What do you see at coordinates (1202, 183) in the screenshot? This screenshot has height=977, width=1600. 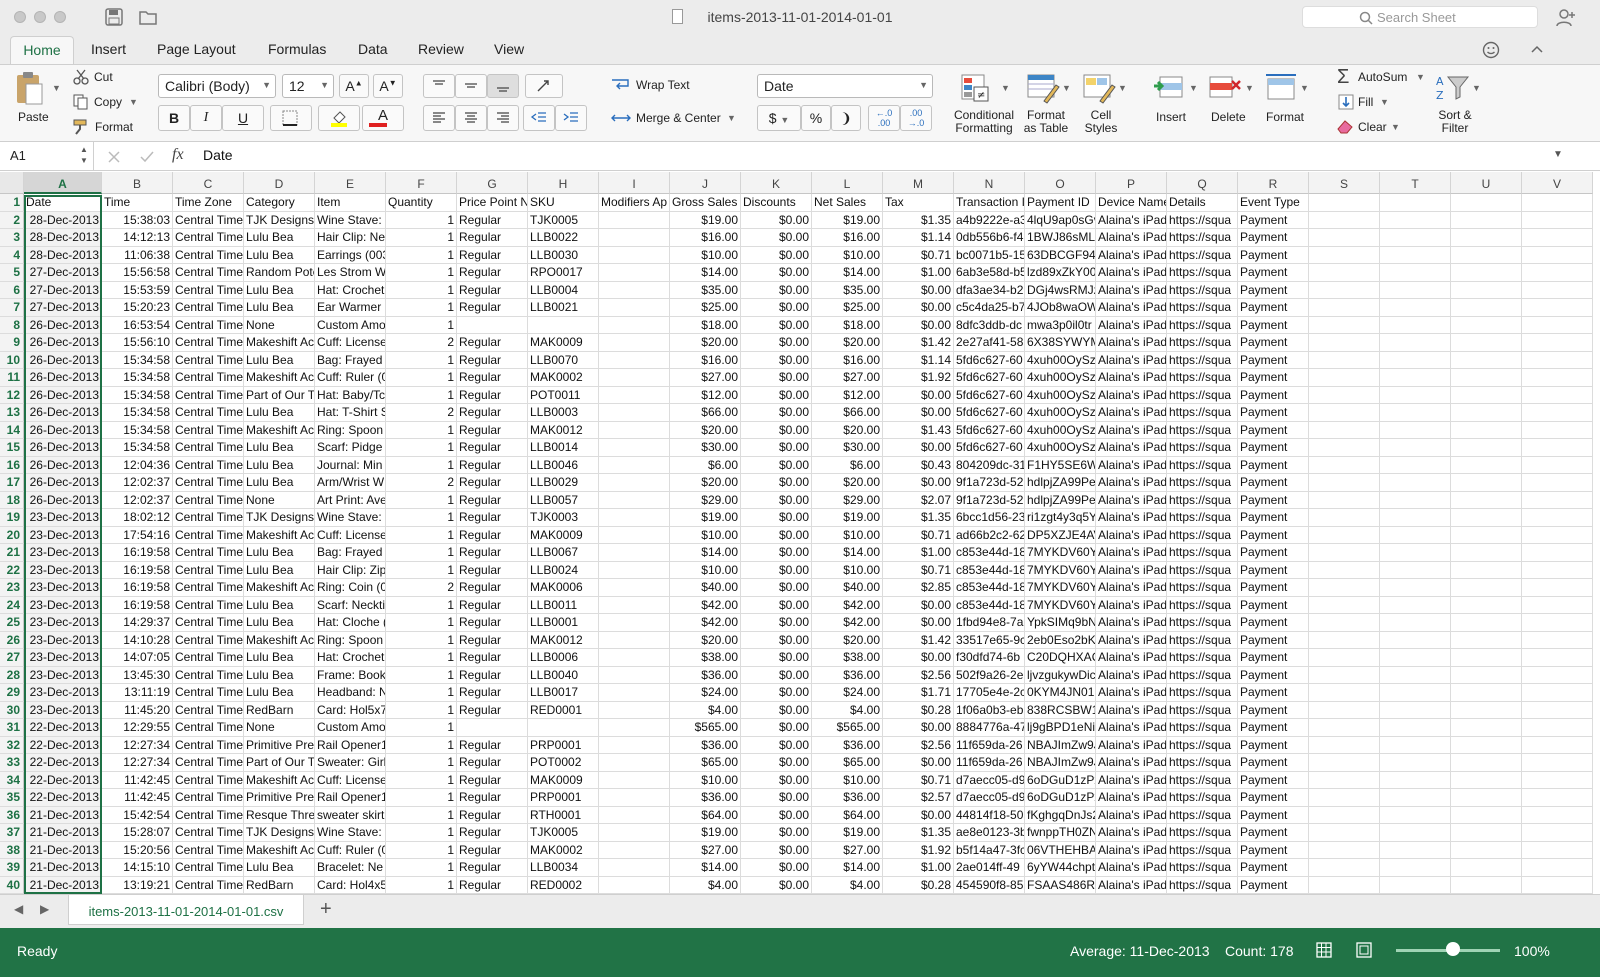 I see `column-header: Q` at bounding box center [1202, 183].